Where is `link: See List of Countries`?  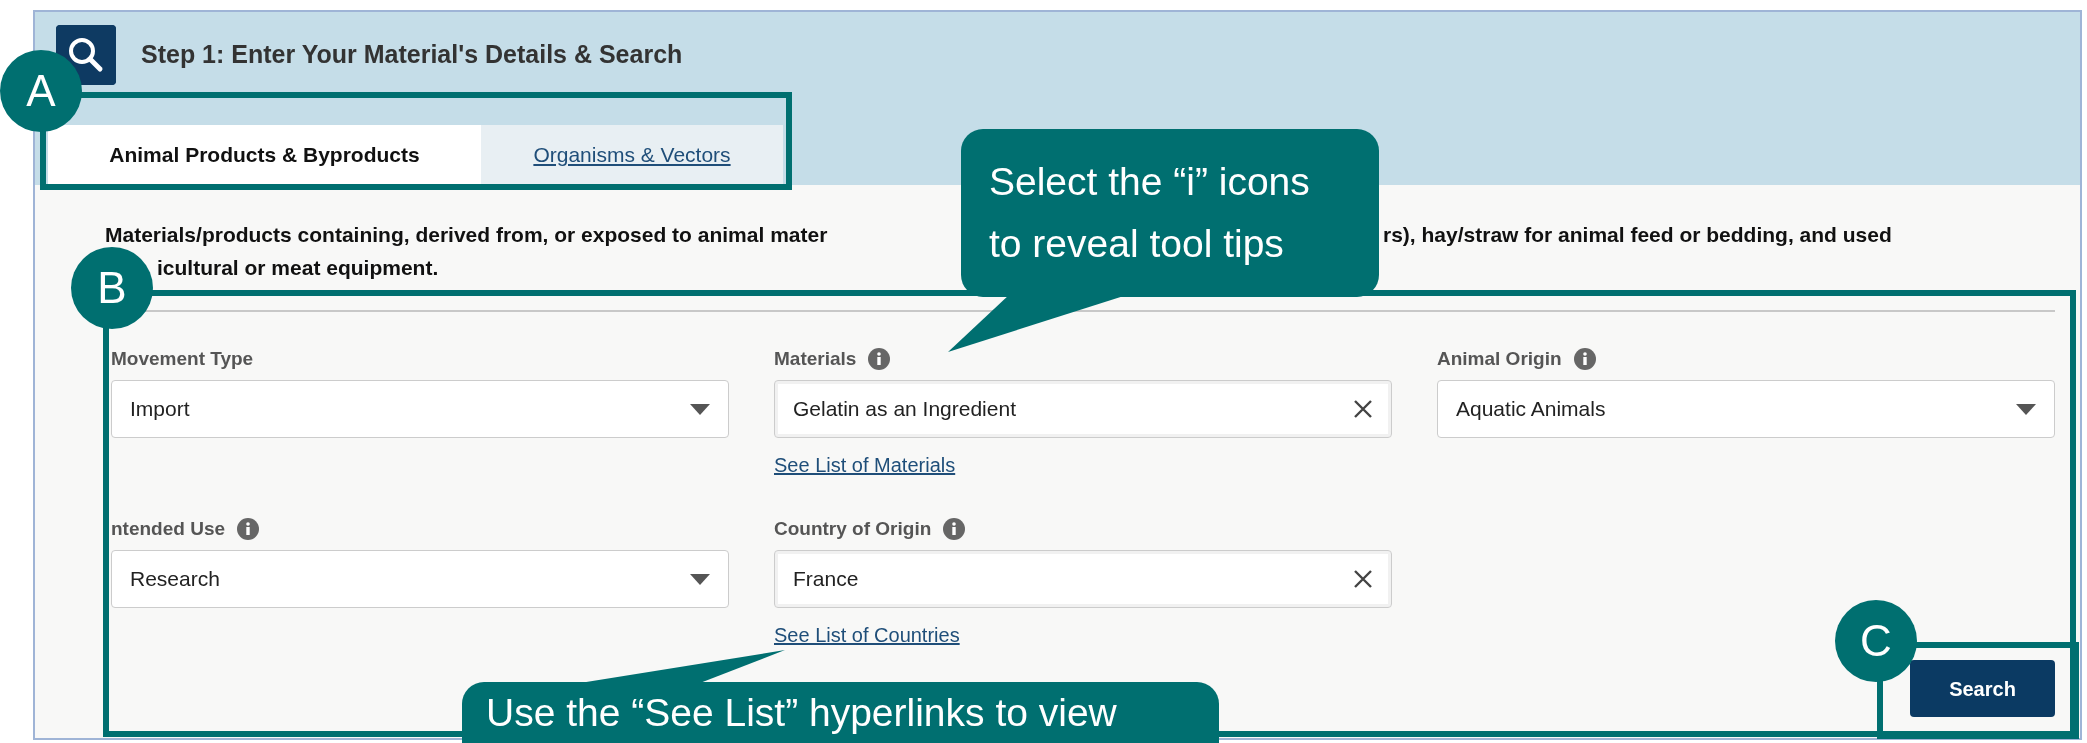
link: See List of Countries is located at coordinates (867, 635).